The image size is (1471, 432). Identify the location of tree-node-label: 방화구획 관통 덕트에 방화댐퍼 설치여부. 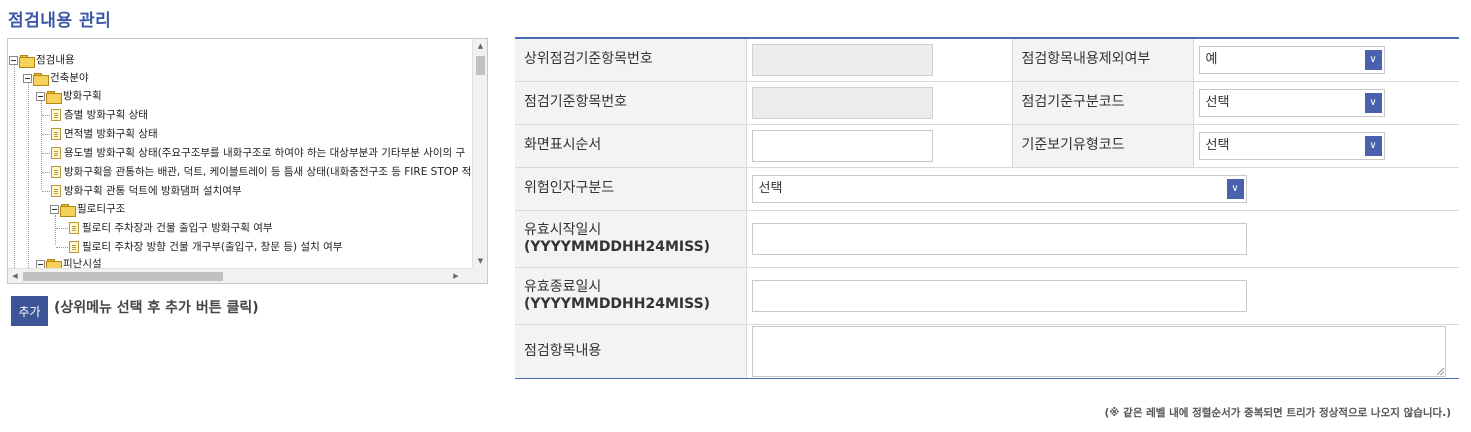
(153, 191).